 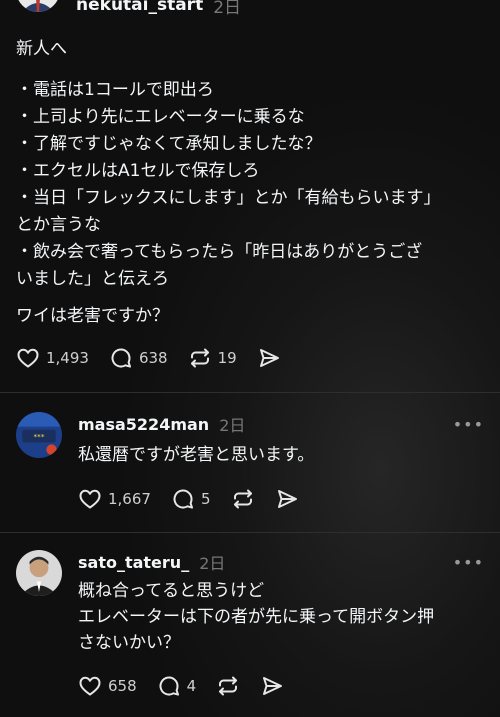 I want to click on reply-actions: 658 4, so click(x=282, y=686).